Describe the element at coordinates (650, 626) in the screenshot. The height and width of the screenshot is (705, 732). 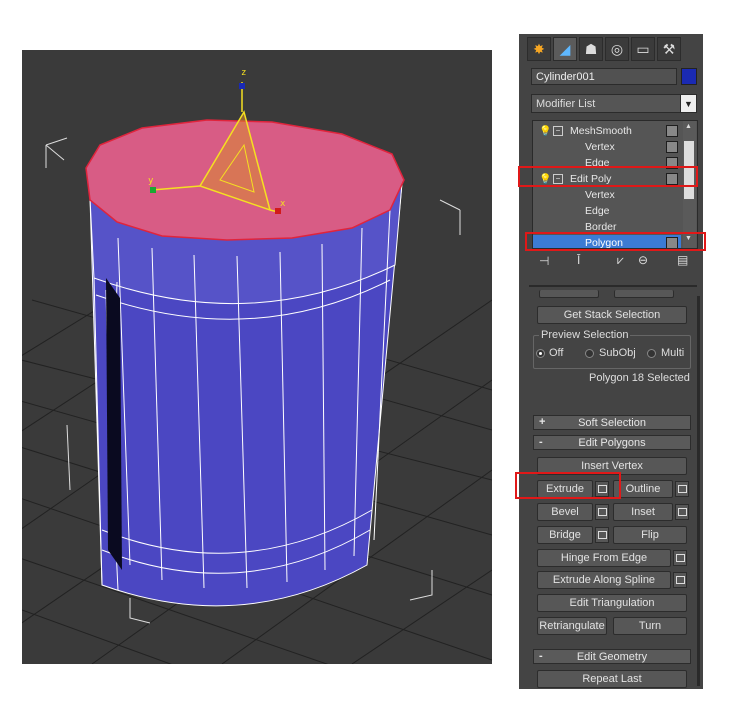
I see `turn-button: Turn` at that location.